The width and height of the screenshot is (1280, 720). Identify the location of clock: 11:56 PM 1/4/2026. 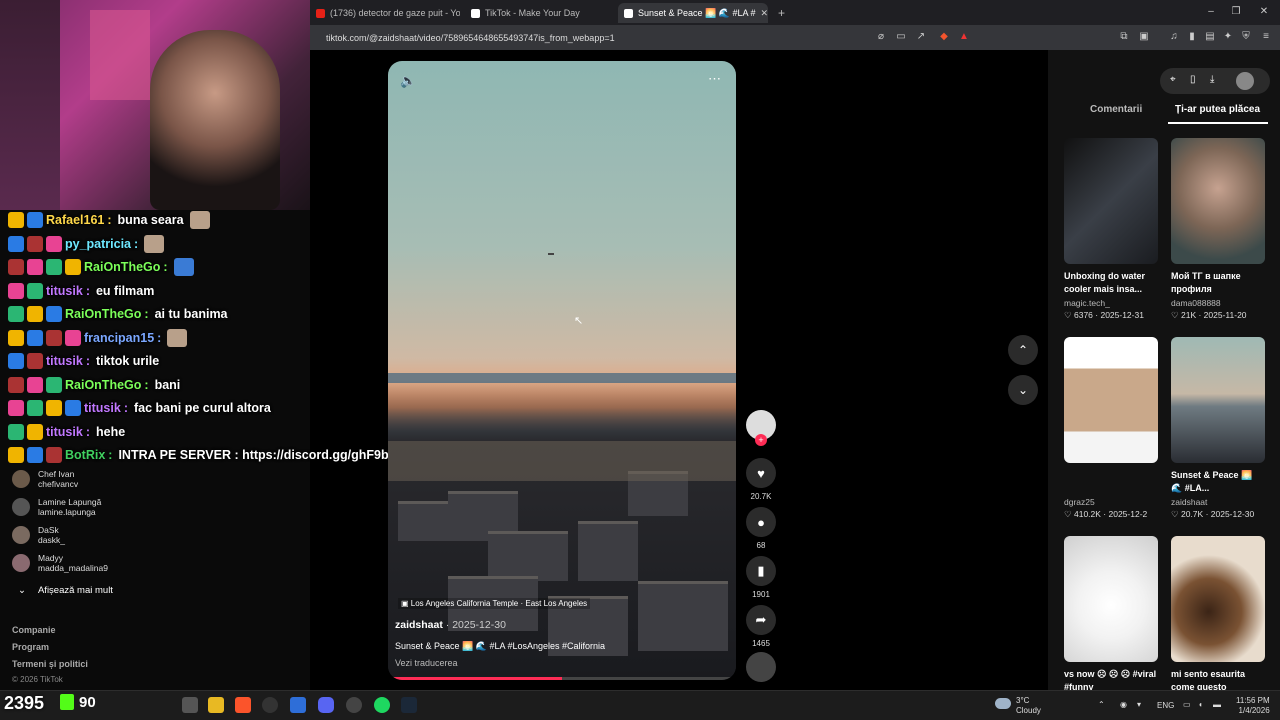
(1253, 706).